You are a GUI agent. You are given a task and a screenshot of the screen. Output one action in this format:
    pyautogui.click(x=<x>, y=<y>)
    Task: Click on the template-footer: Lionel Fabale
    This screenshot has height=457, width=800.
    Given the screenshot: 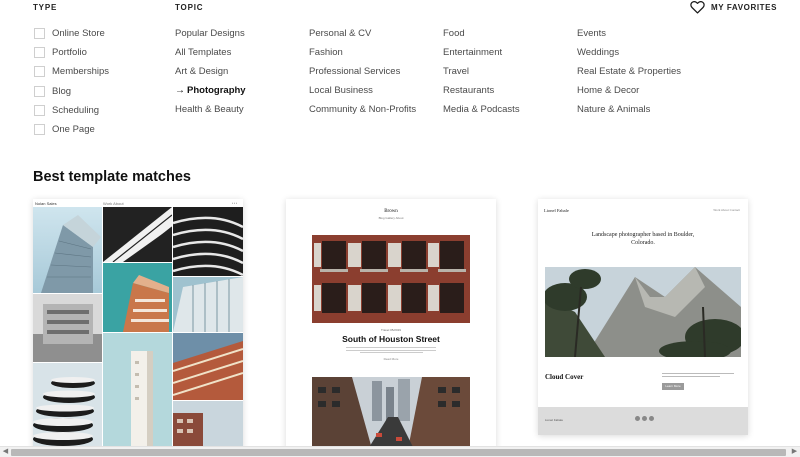 What is the action you would take?
    pyautogui.click(x=643, y=421)
    